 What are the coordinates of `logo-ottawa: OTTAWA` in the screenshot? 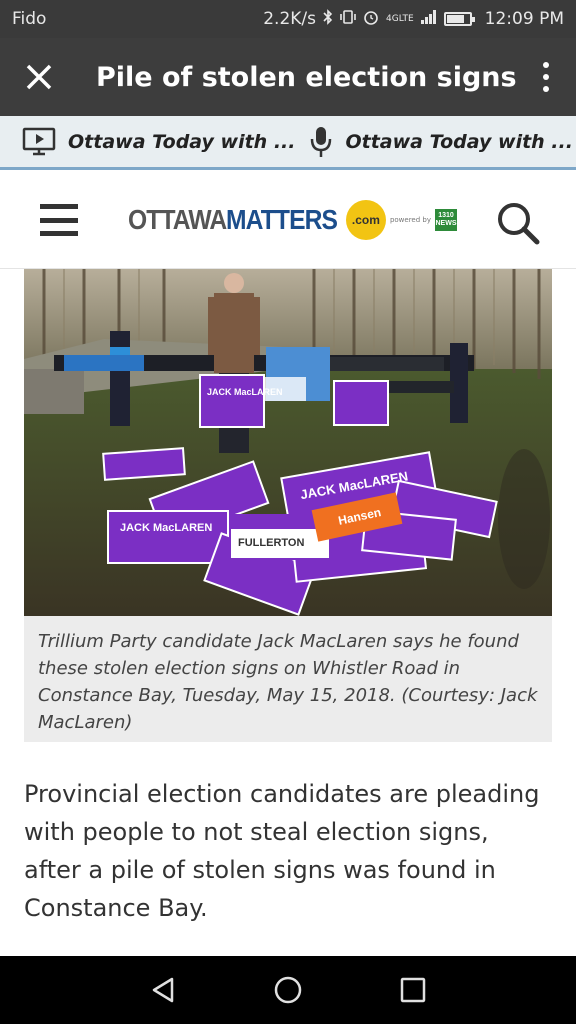 It's located at (177, 219).